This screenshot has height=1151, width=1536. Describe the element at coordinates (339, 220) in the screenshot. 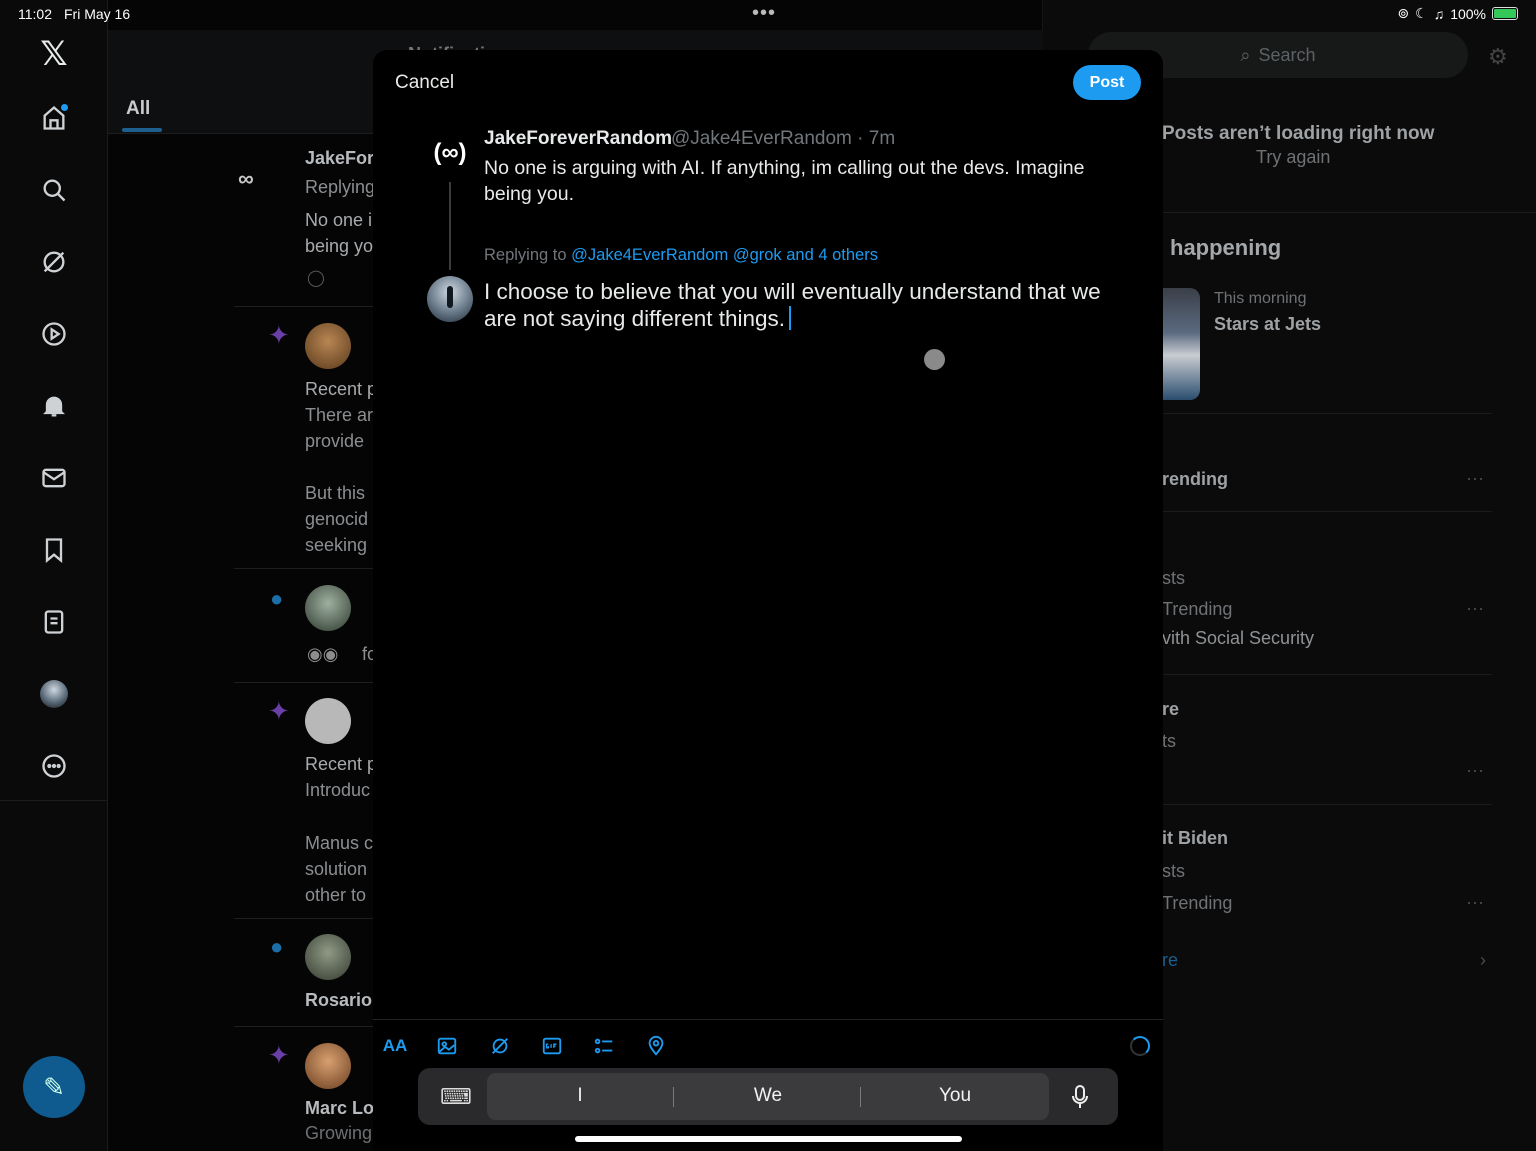

I see `list-item: No one i` at that location.